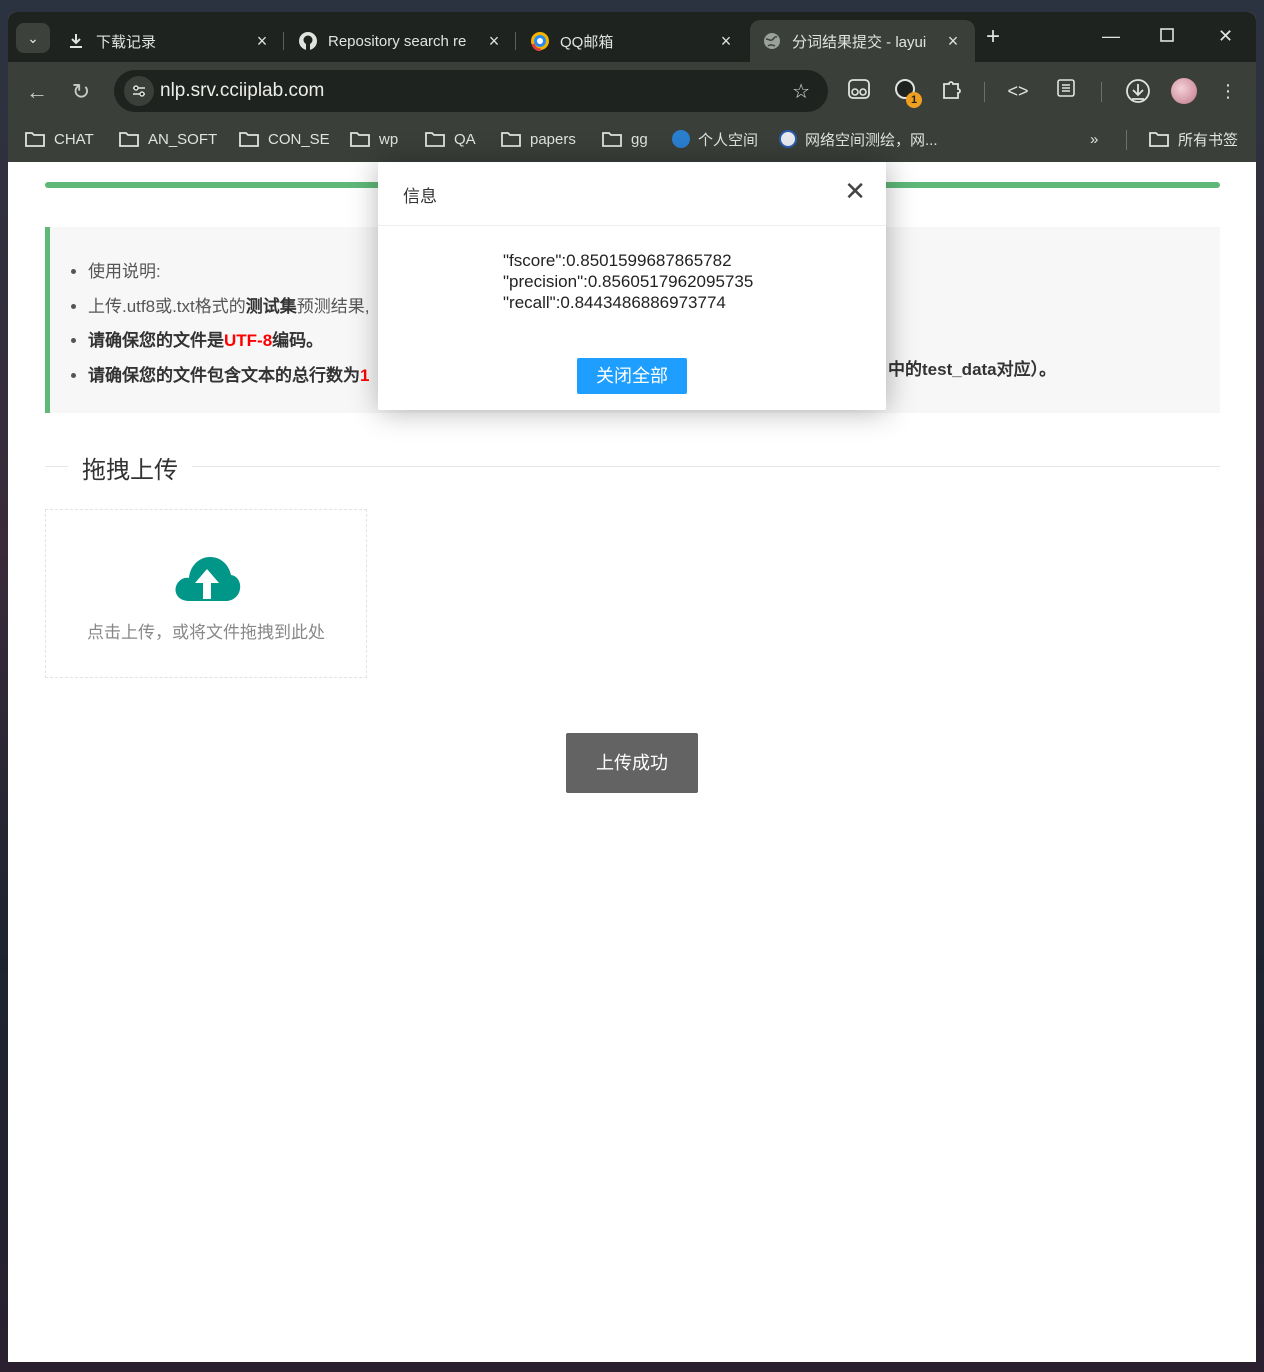  Describe the element at coordinates (183, 139) in the screenshot. I see `bookmark-label: AN_SOFT` at that location.